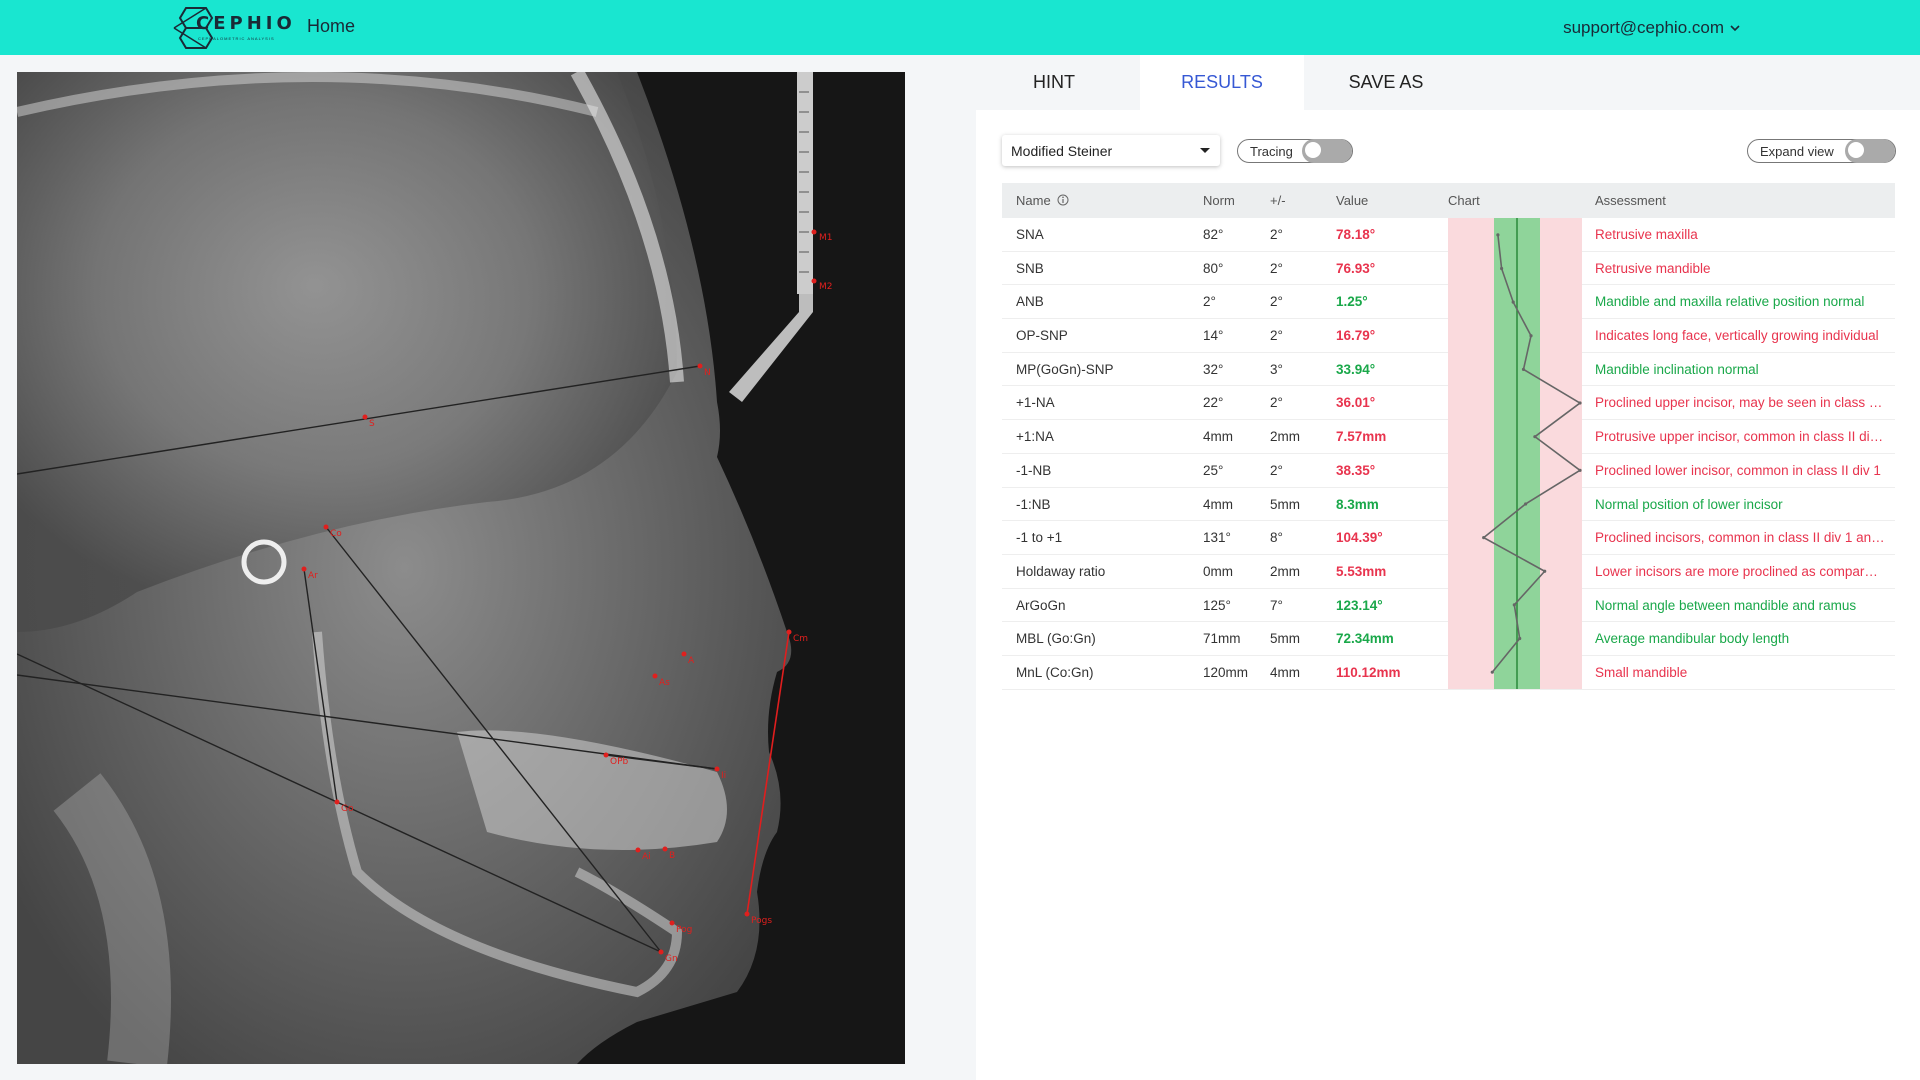 This screenshot has height=1080, width=1920. Describe the element at coordinates (1365, 639) in the screenshot. I see `row-value: 72.34mm` at that location.